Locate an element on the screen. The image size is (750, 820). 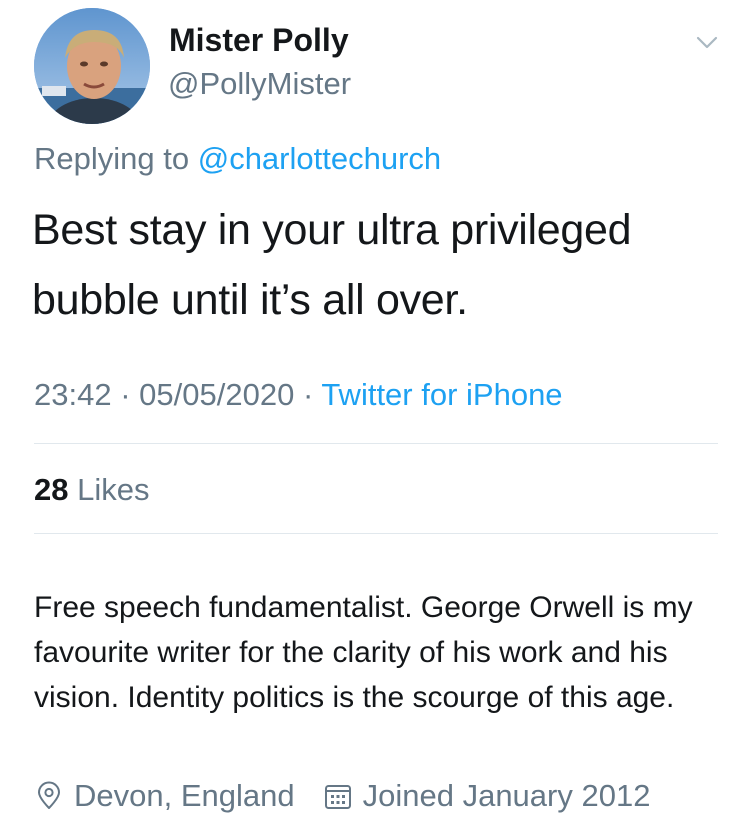
tweet-date: 05/05/2020 is located at coordinates (216, 394).